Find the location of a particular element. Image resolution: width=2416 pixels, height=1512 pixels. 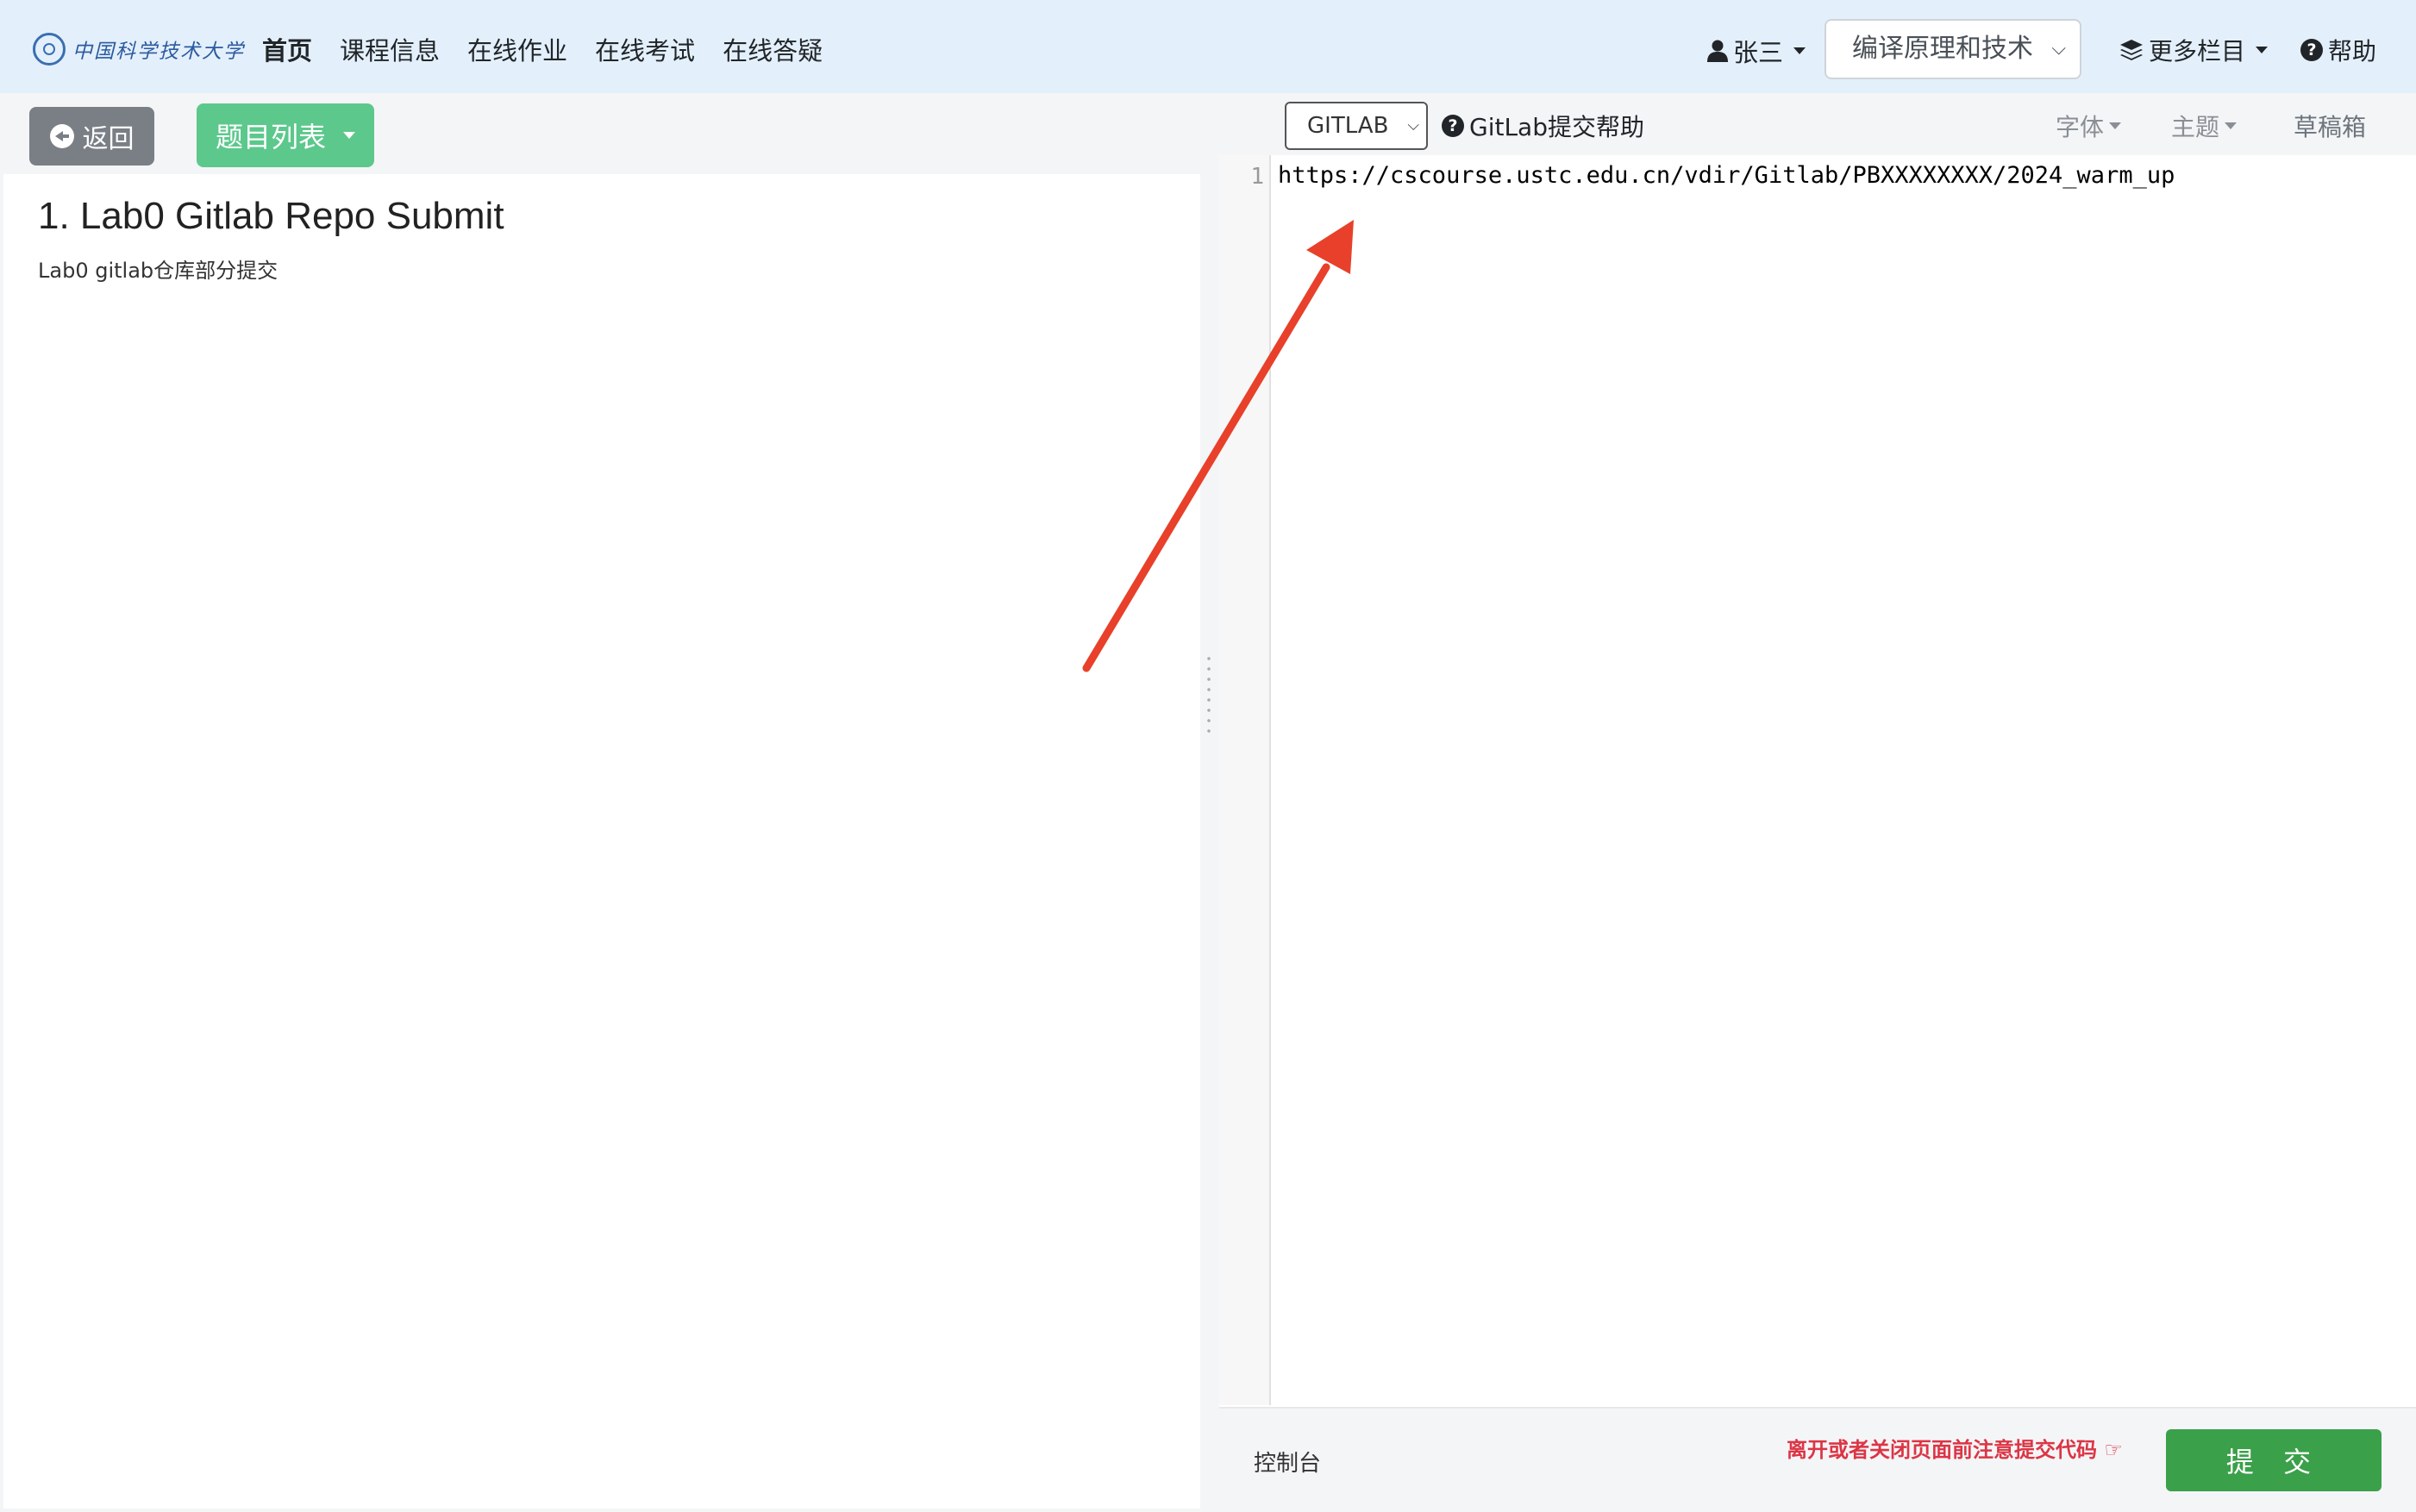

problem-list-button: 题目列表 is located at coordinates (285, 135).